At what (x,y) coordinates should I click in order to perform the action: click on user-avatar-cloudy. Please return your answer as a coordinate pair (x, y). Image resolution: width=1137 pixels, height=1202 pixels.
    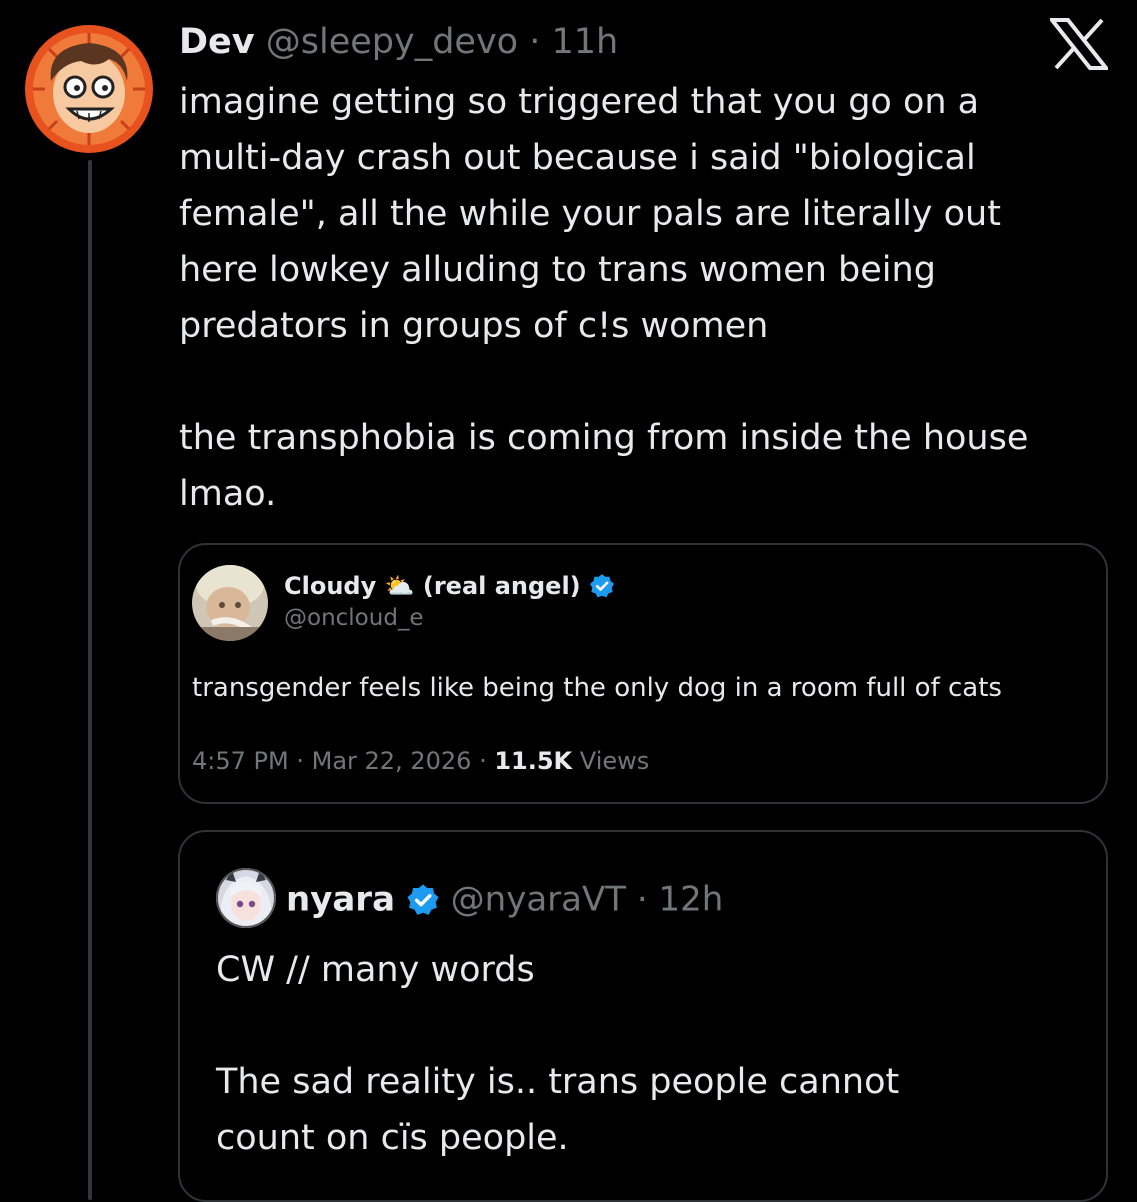
    Looking at the image, I should click on (230, 603).